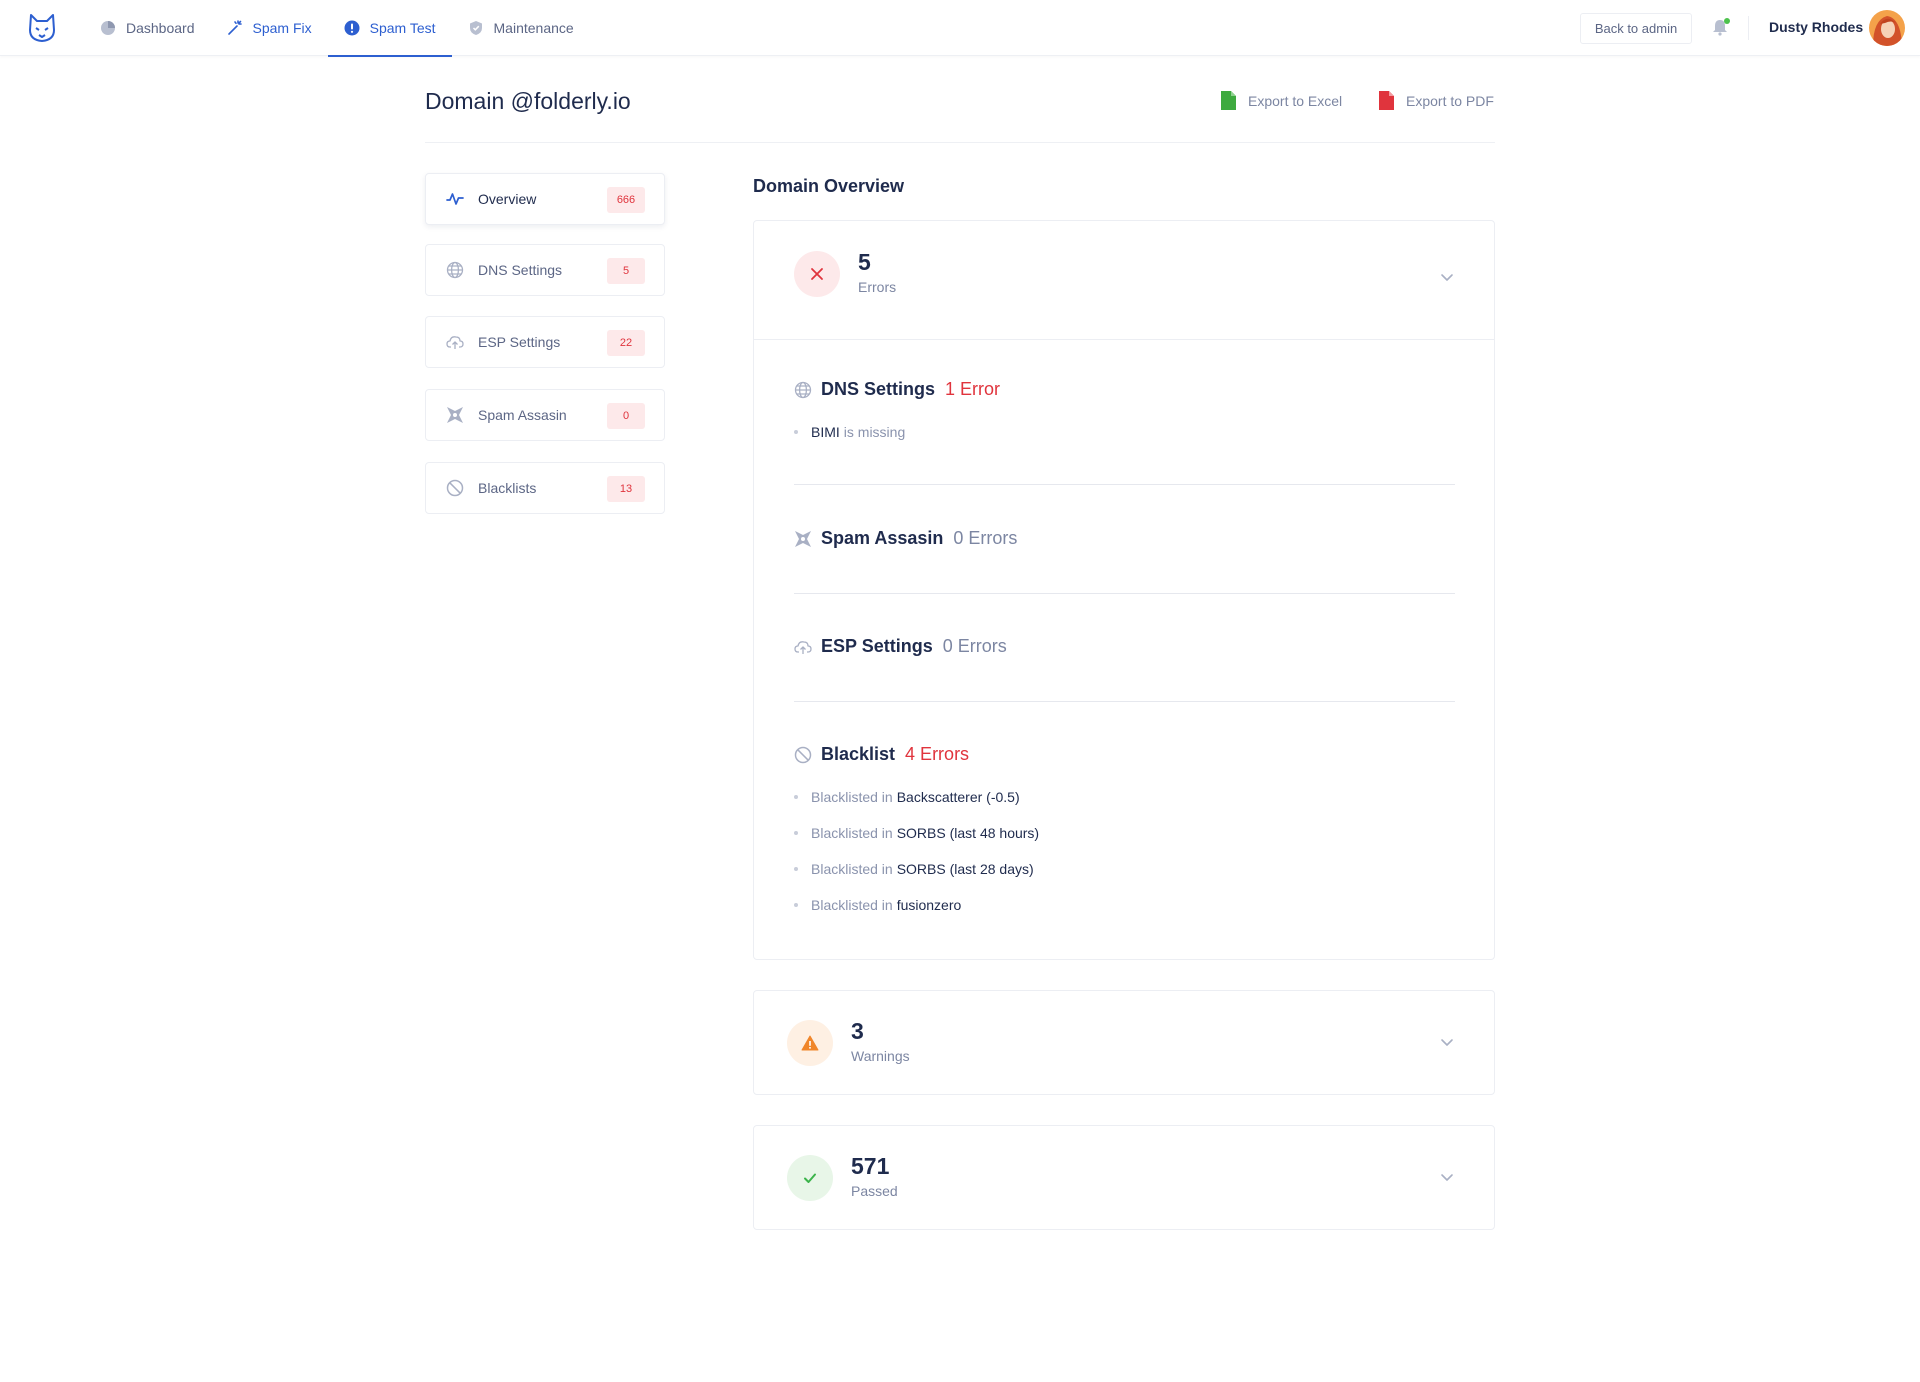 Image resolution: width=1920 pixels, height=1382 pixels. I want to click on nav-spam-fix: Spam Fix, so click(269, 28).